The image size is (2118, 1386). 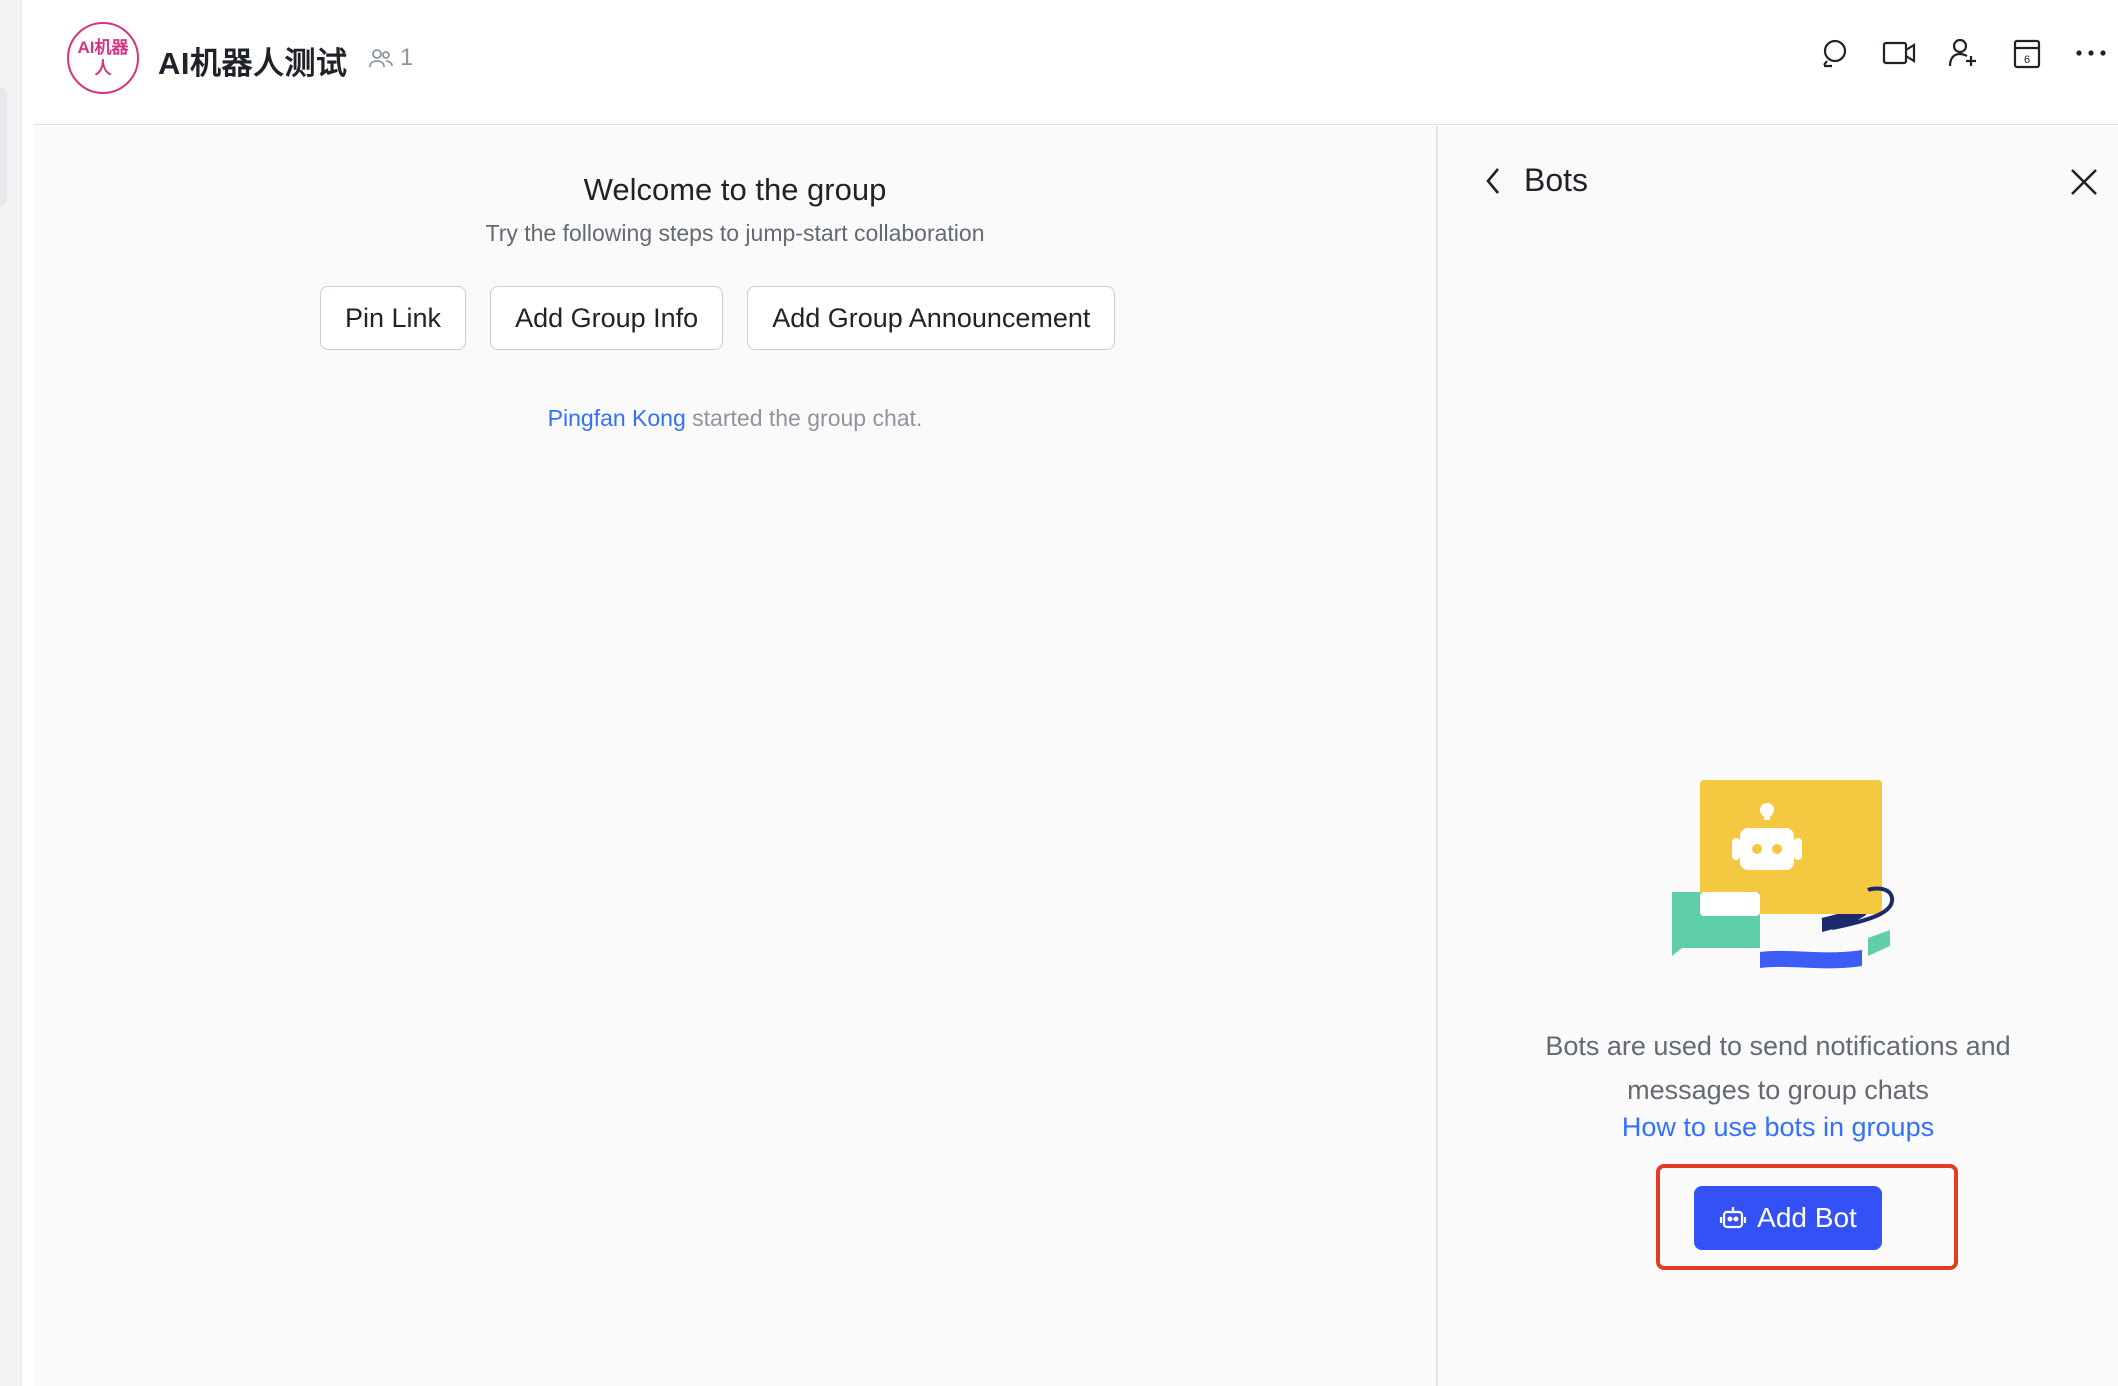 I want to click on search-icon, so click(x=1835, y=53).